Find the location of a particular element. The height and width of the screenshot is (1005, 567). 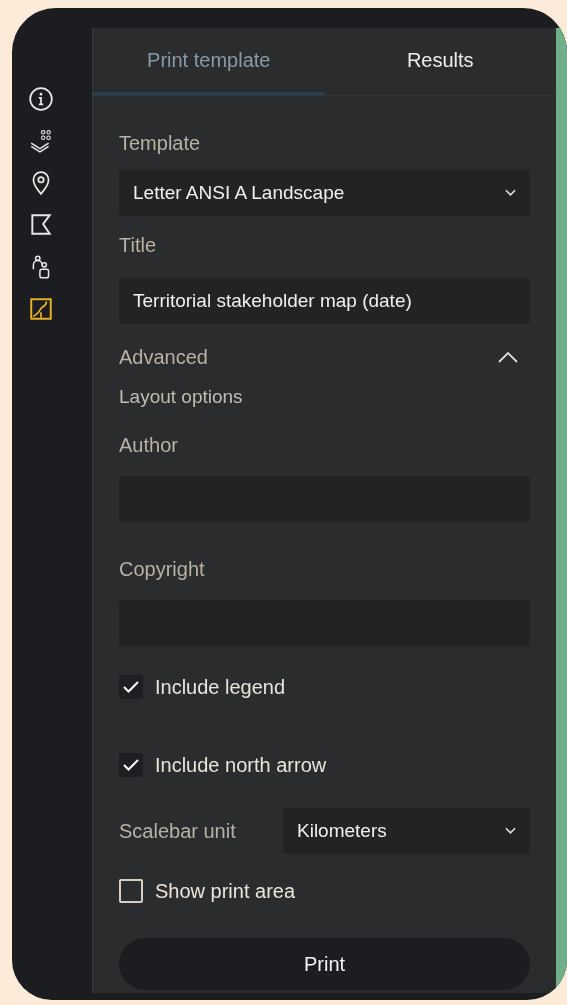

dropdown-value: Kilometers is located at coordinates (342, 830).